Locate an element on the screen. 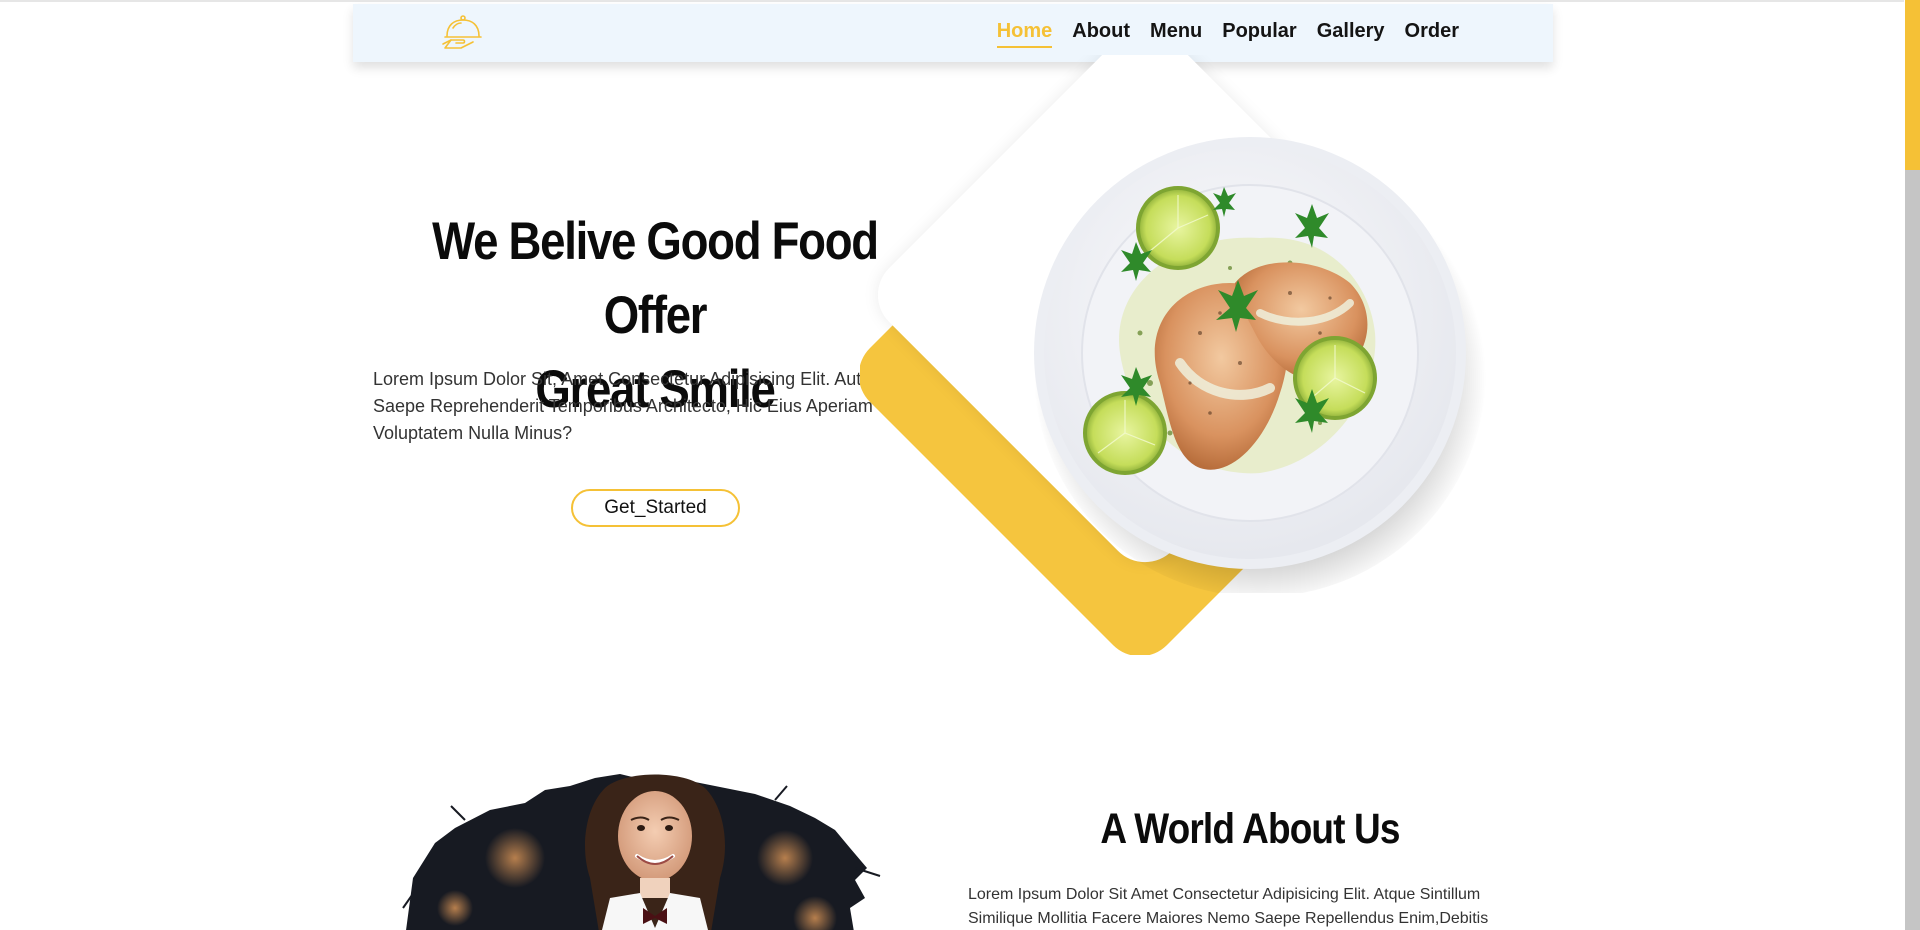 The width and height of the screenshot is (1920, 930). nav-link-menu: Menu is located at coordinates (1176, 33).